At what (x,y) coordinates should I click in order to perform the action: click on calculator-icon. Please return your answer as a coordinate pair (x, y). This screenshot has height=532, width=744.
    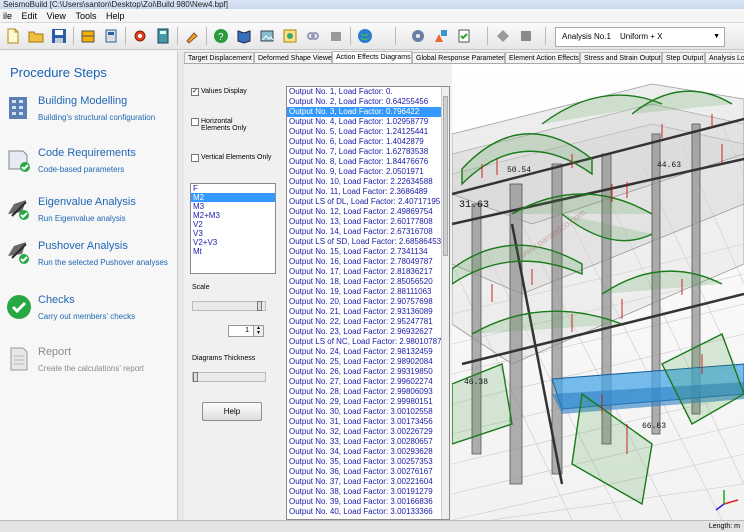
    Looking at the image, I should click on (163, 36).